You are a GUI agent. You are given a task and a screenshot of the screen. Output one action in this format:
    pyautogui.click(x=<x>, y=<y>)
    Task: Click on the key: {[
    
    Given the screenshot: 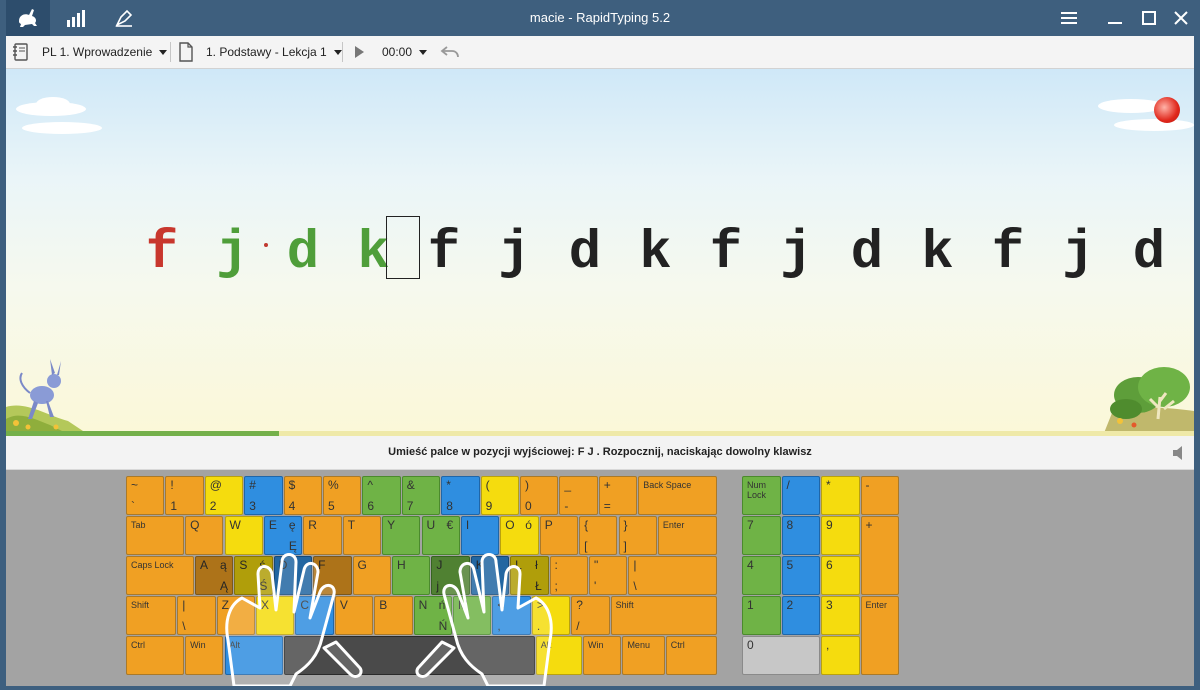 What is the action you would take?
    pyautogui.click(x=598, y=535)
    